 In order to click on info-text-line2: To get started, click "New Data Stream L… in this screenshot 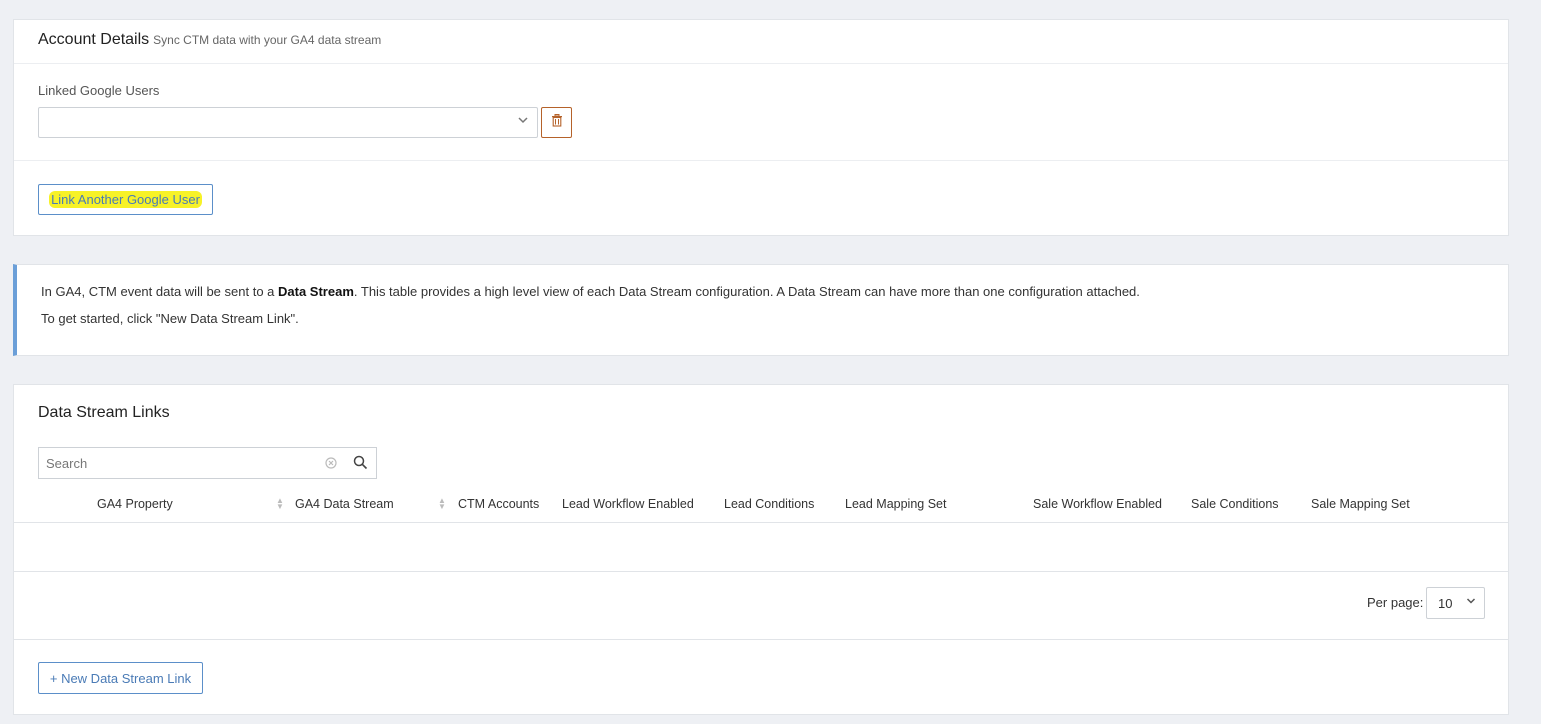, I will do `click(170, 318)`.